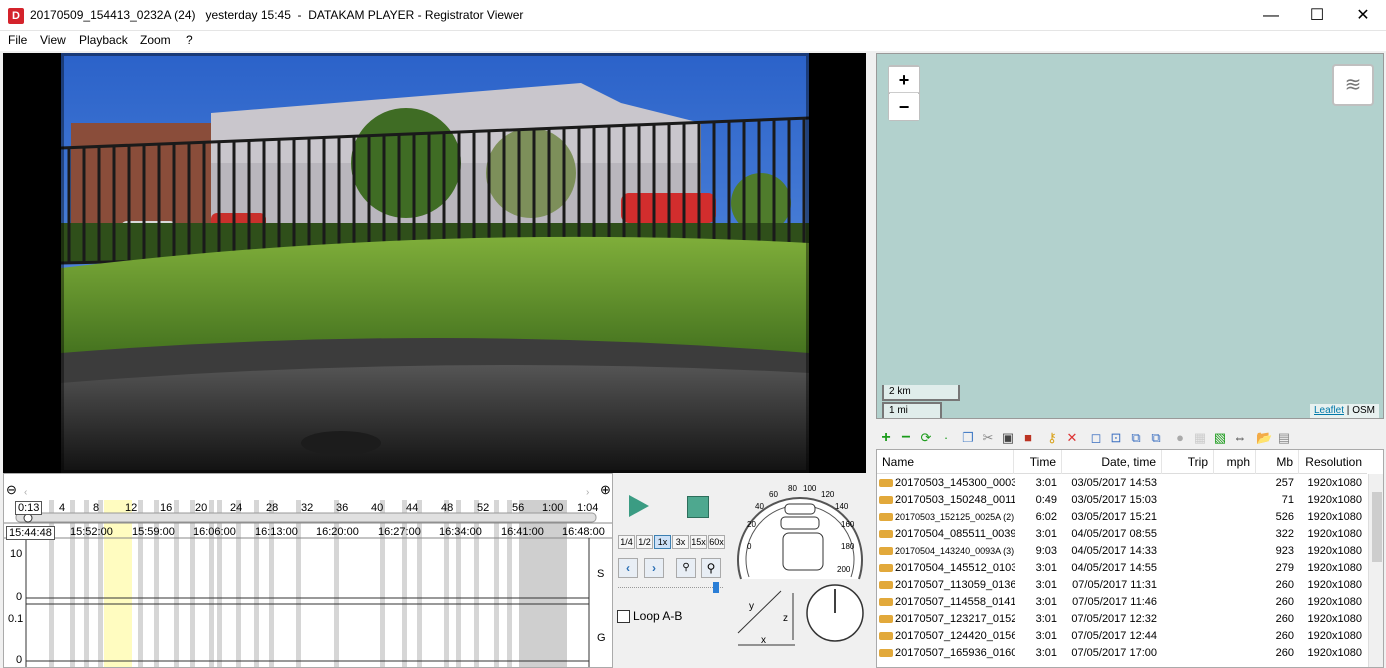 The image size is (1386, 668). What do you see at coordinates (686, 568) in the screenshot?
I see `zoom-out-icon: ⚲` at bounding box center [686, 568].